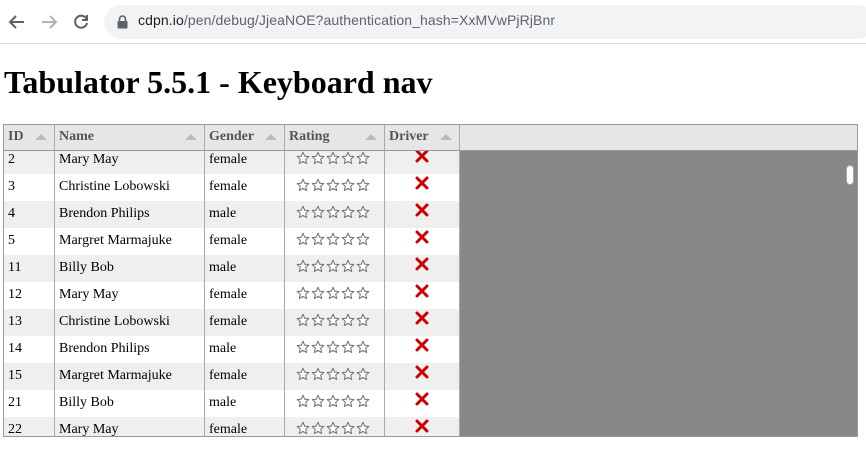  I want to click on cell-id: 12, so click(29, 295).